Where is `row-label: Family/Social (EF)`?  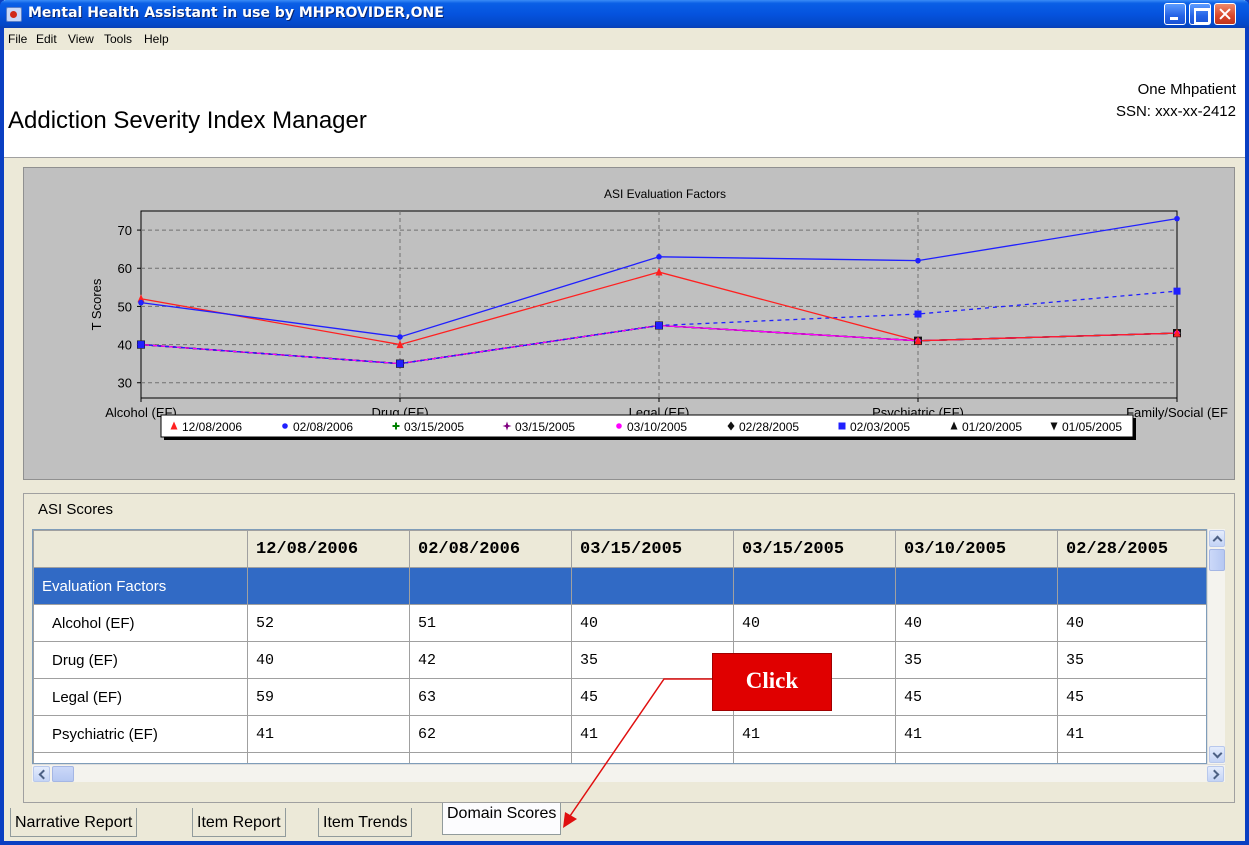
row-label: Family/Social (EF) is located at coordinates (140, 757).